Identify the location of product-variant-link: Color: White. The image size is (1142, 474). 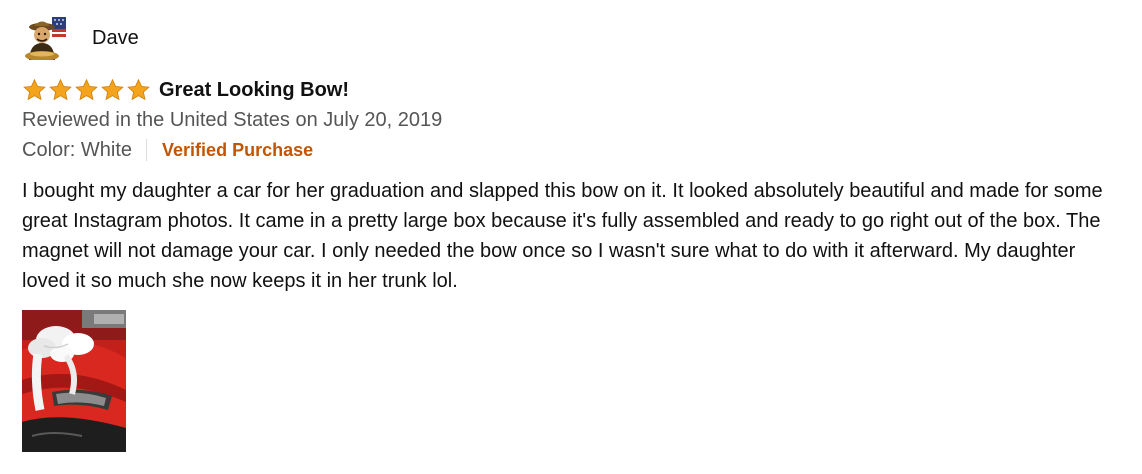
(77, 150).